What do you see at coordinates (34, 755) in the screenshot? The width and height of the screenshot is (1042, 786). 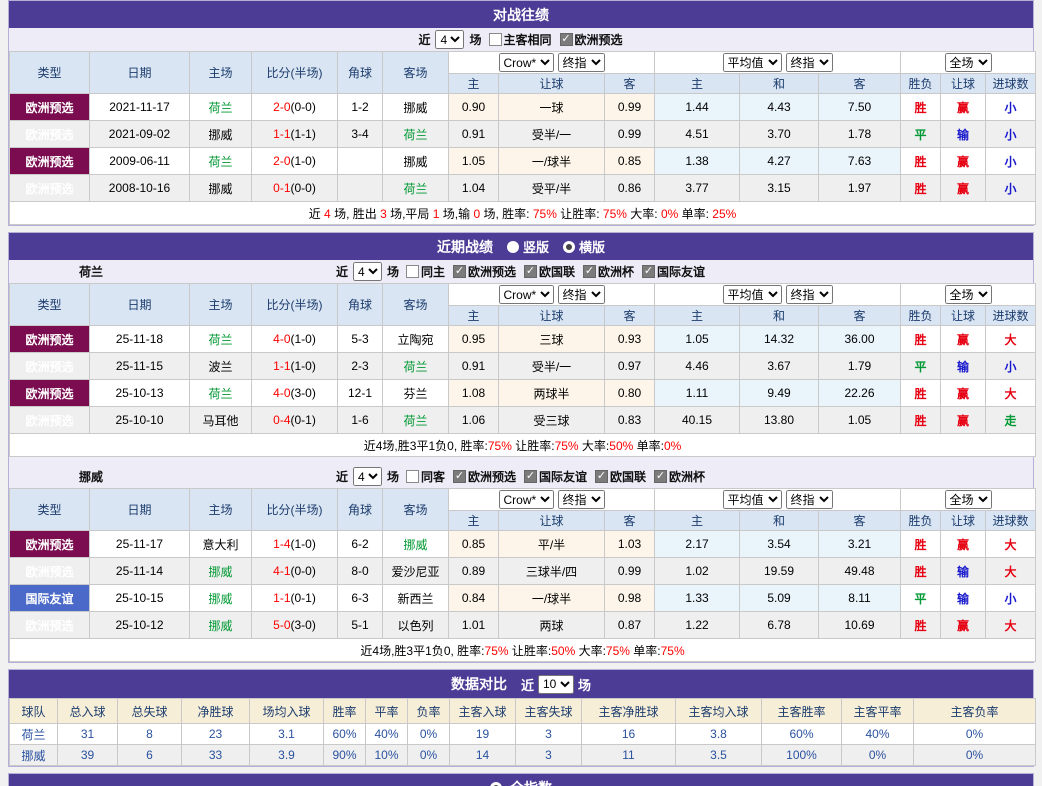 I see `compare-team-cell: 挪威` at bounding box center [34, 755].